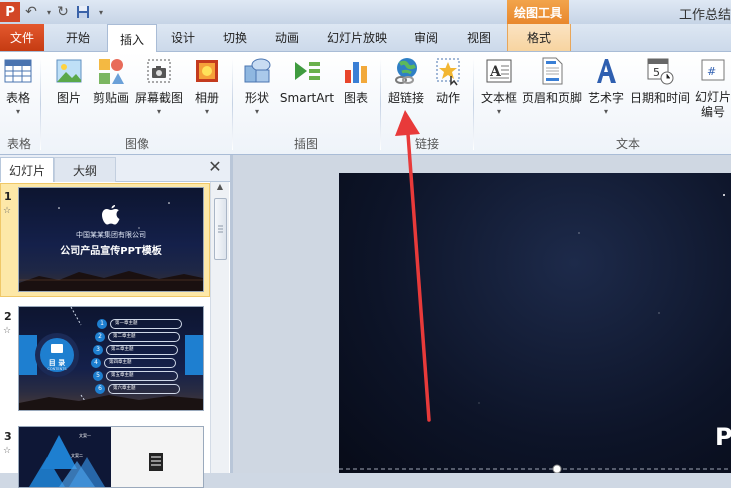  Describe the element at coordinates (63, 12) in the screenshot. I see `redo-icon: ↻` at that location.